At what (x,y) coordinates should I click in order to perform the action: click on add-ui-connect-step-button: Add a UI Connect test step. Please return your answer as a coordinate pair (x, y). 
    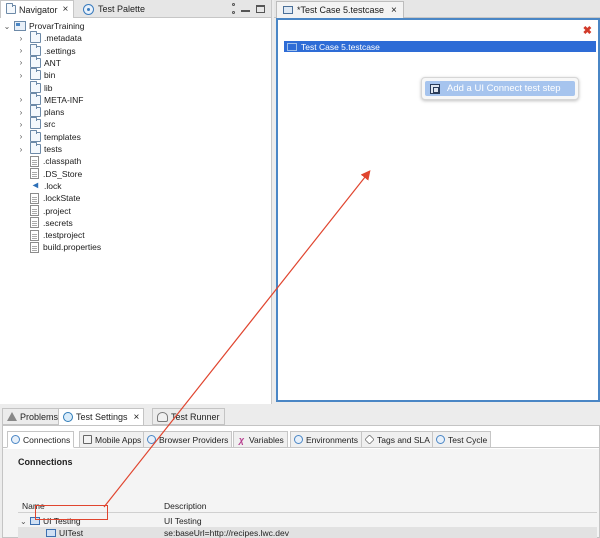
    Looking at the image, I should click on (500, 88).